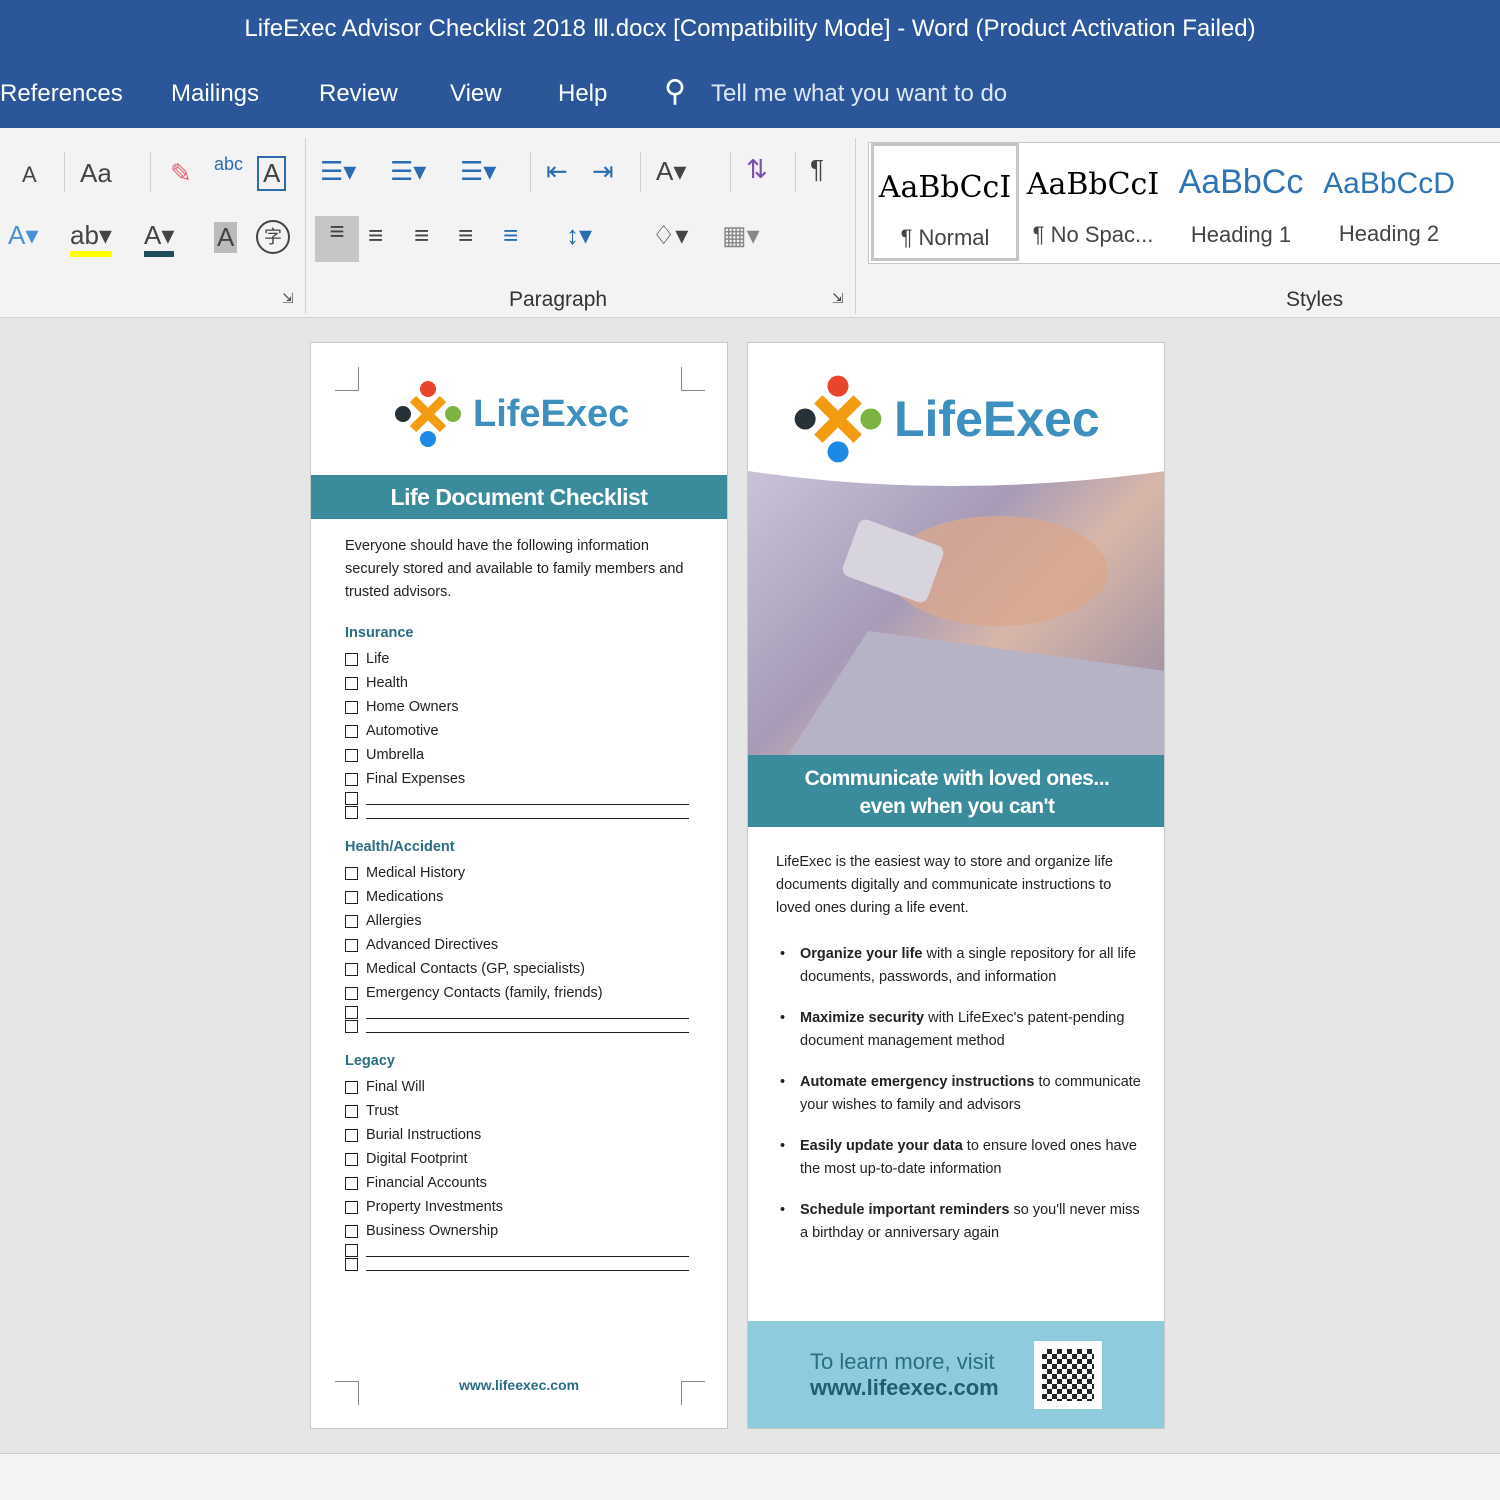 This screenshot has height=1500, width=1500. Describe the element at coordinates (535, 1159) in the screenshot. I see `checklist-item: Digital Footprint` at that location.